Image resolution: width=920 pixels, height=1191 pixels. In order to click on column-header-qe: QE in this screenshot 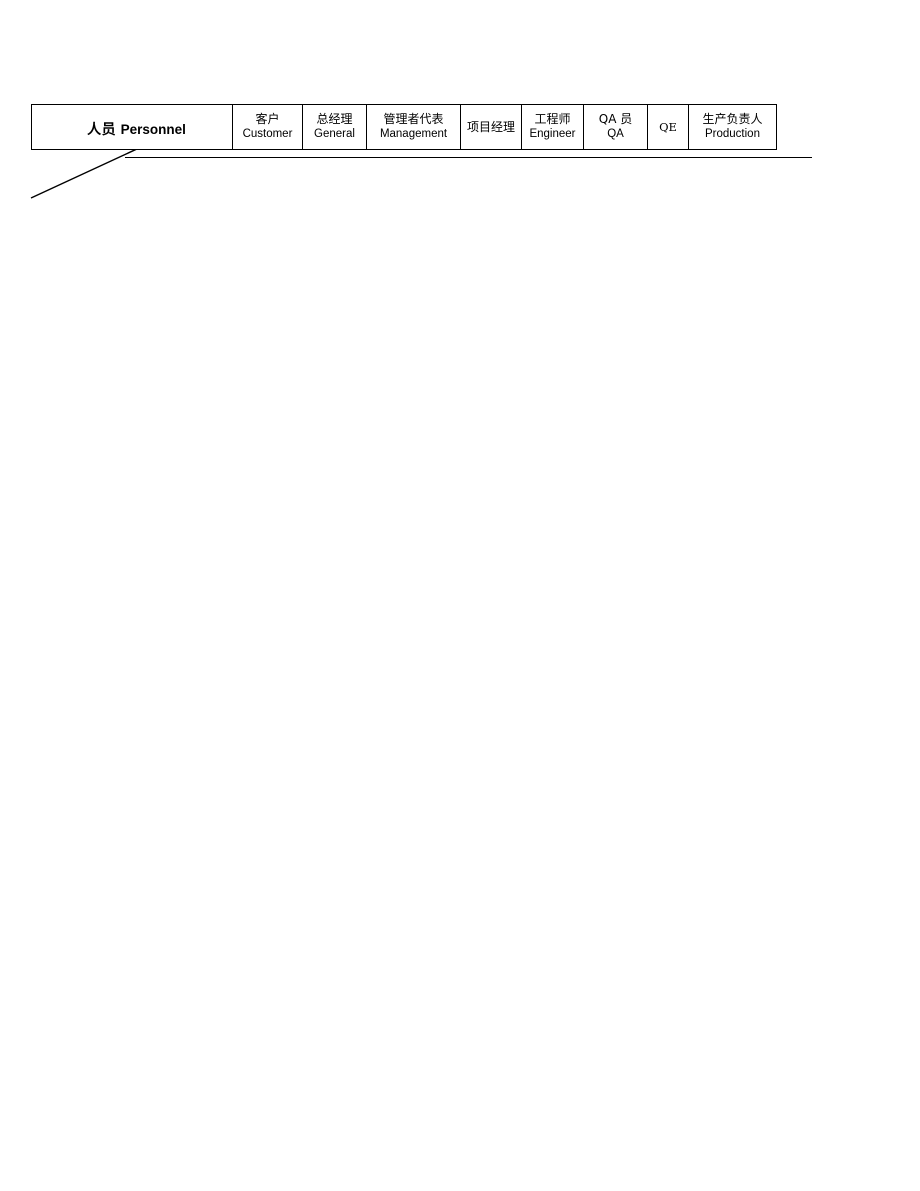, I will do `click(668, 127)`.